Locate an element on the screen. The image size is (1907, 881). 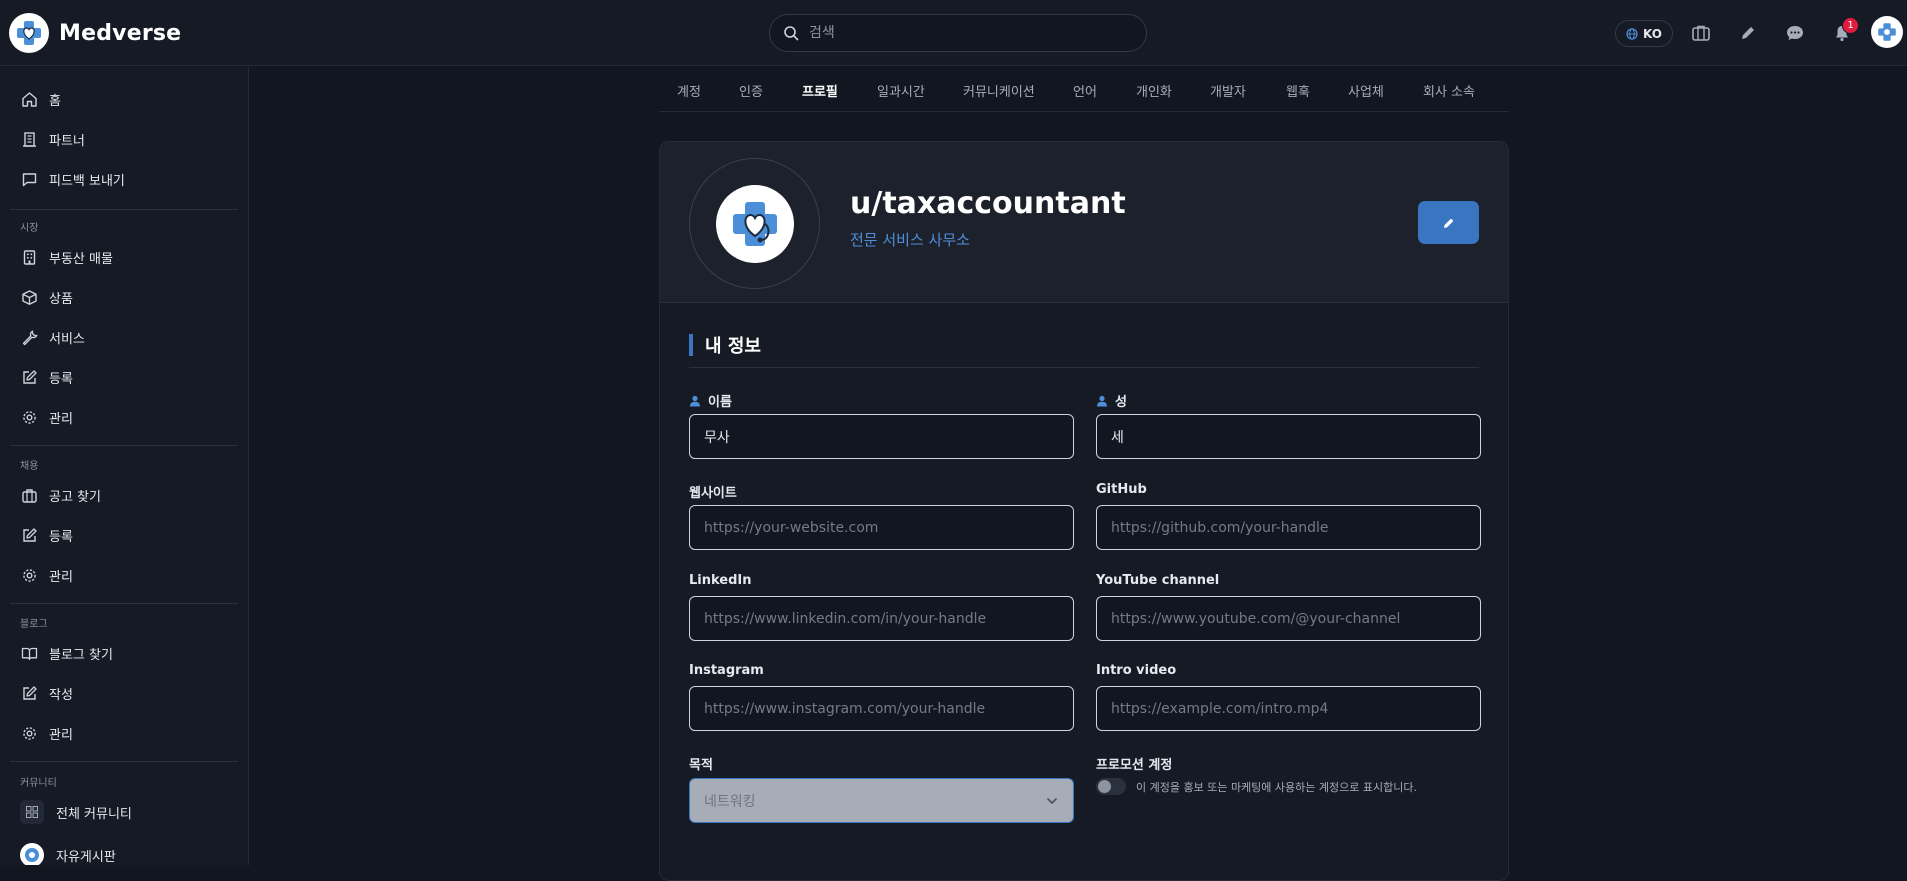
purpose-label: 목적 is located at coordinates (701, 765).